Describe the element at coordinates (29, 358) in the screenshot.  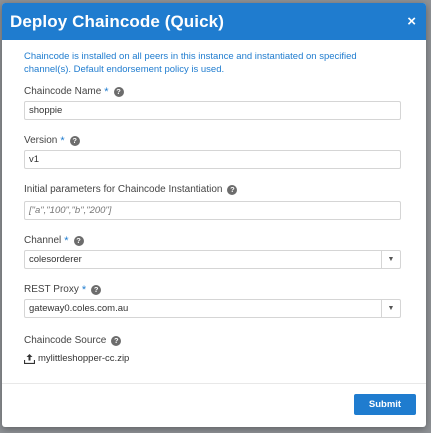
I see `upload-icon` at that location.